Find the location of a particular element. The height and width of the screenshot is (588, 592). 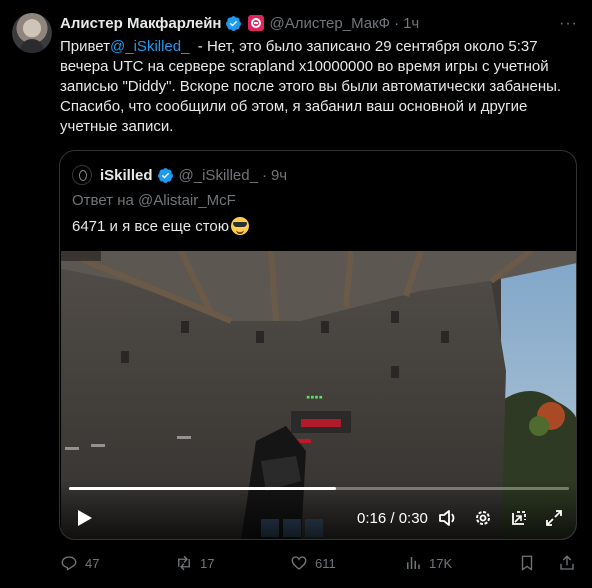

quote-header: iSkilled @_iSkilled_ · 9ч is located at coordinates (179, 175).